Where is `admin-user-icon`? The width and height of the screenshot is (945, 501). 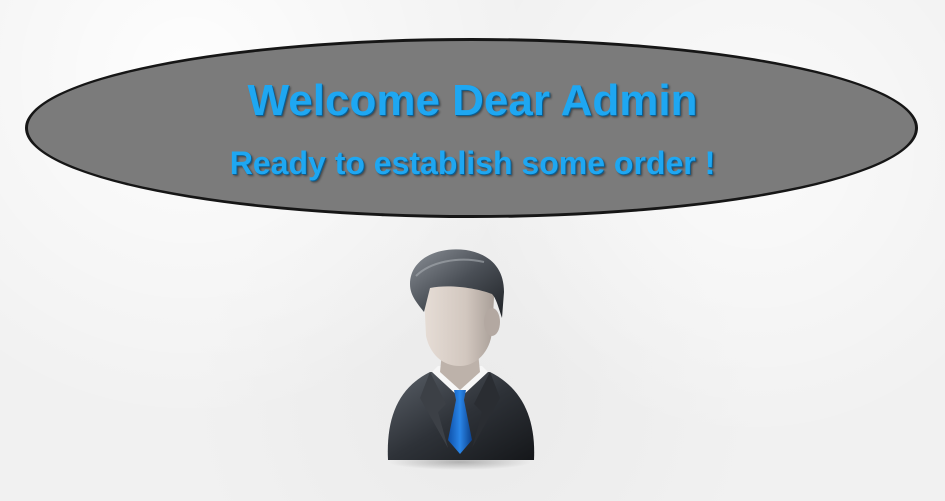
admin-user-icon is located at coordinates (461, 359).